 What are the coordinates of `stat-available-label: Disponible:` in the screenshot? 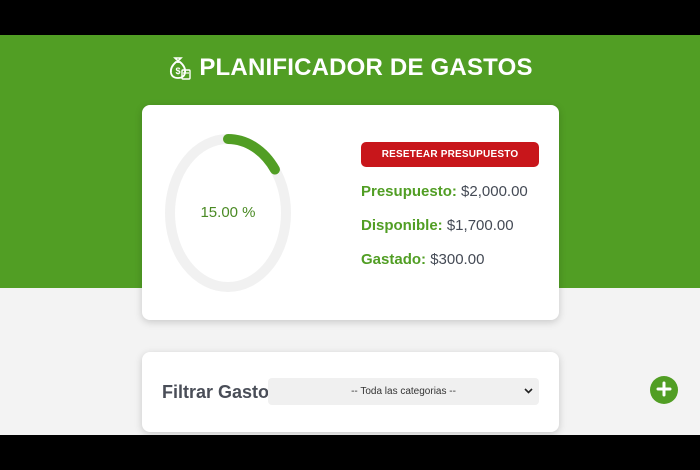 It's located at (402, 225).